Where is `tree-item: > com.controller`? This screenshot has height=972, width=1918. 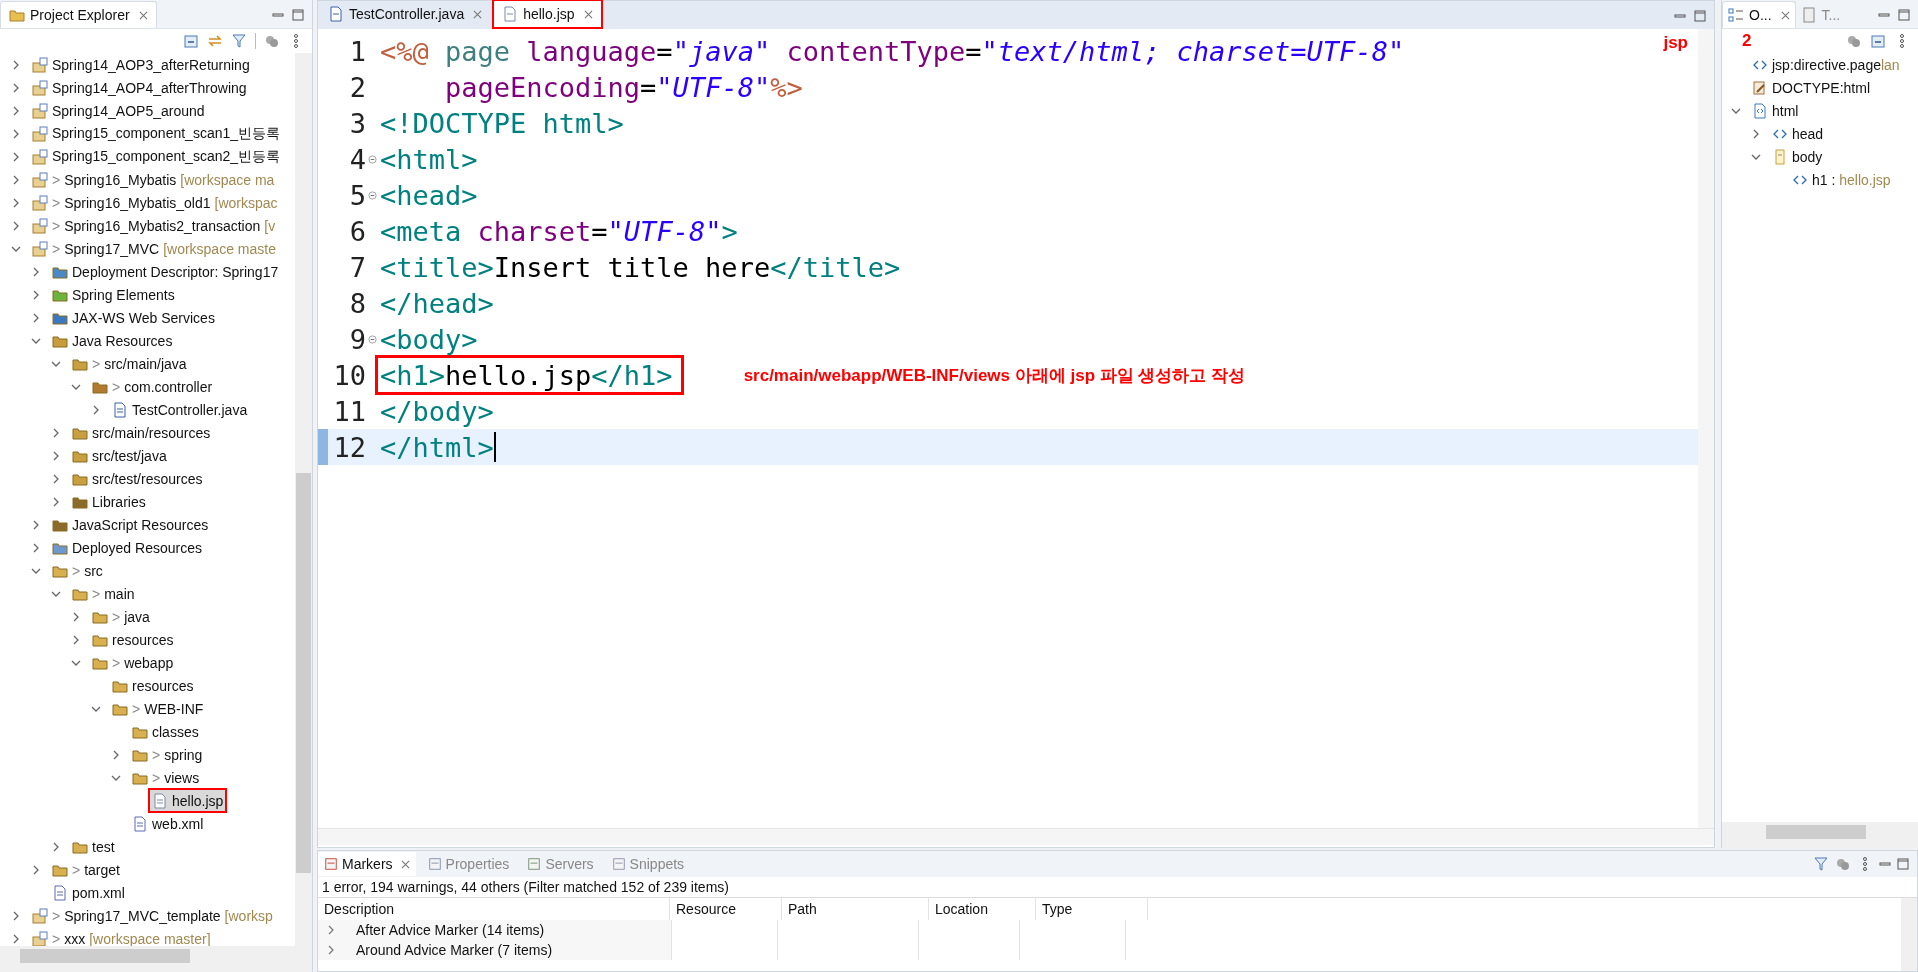
tree-item: > com.controller is located at coordinates (152, 386).